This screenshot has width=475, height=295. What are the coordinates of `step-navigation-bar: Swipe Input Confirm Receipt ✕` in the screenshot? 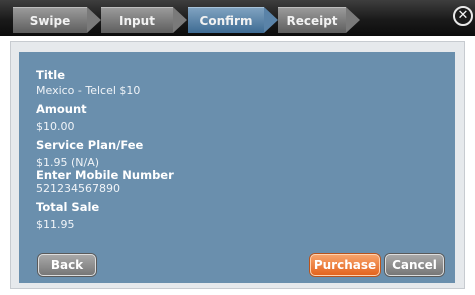 It's located at (237, 18).